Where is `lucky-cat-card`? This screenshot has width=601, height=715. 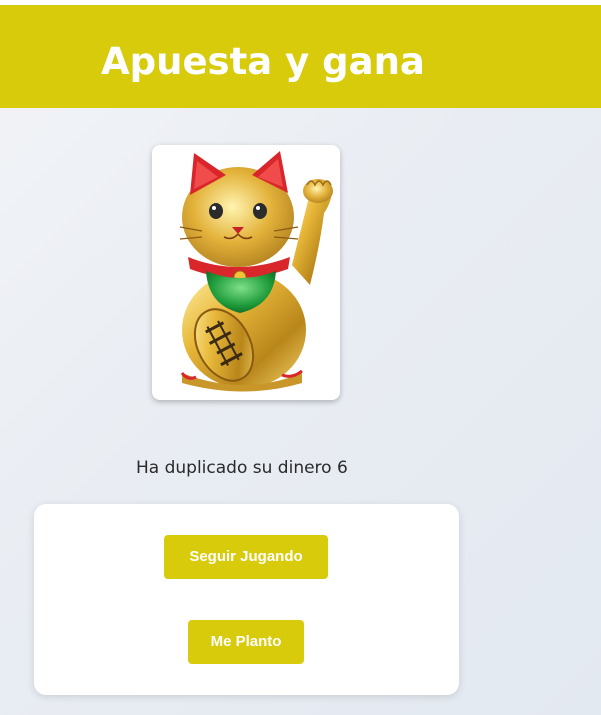 lucky-cat-card is located at coordinates (246, 272).